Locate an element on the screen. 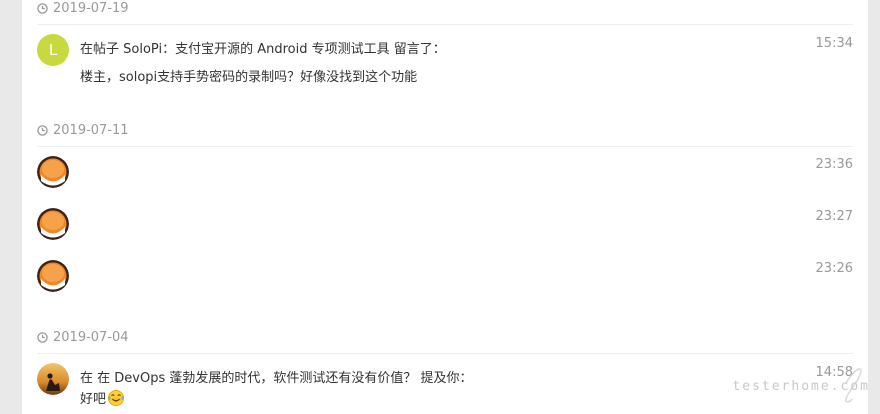 The image size is (880, 414). date-header: 2019-07-11 is located at coordinates (83, 130).